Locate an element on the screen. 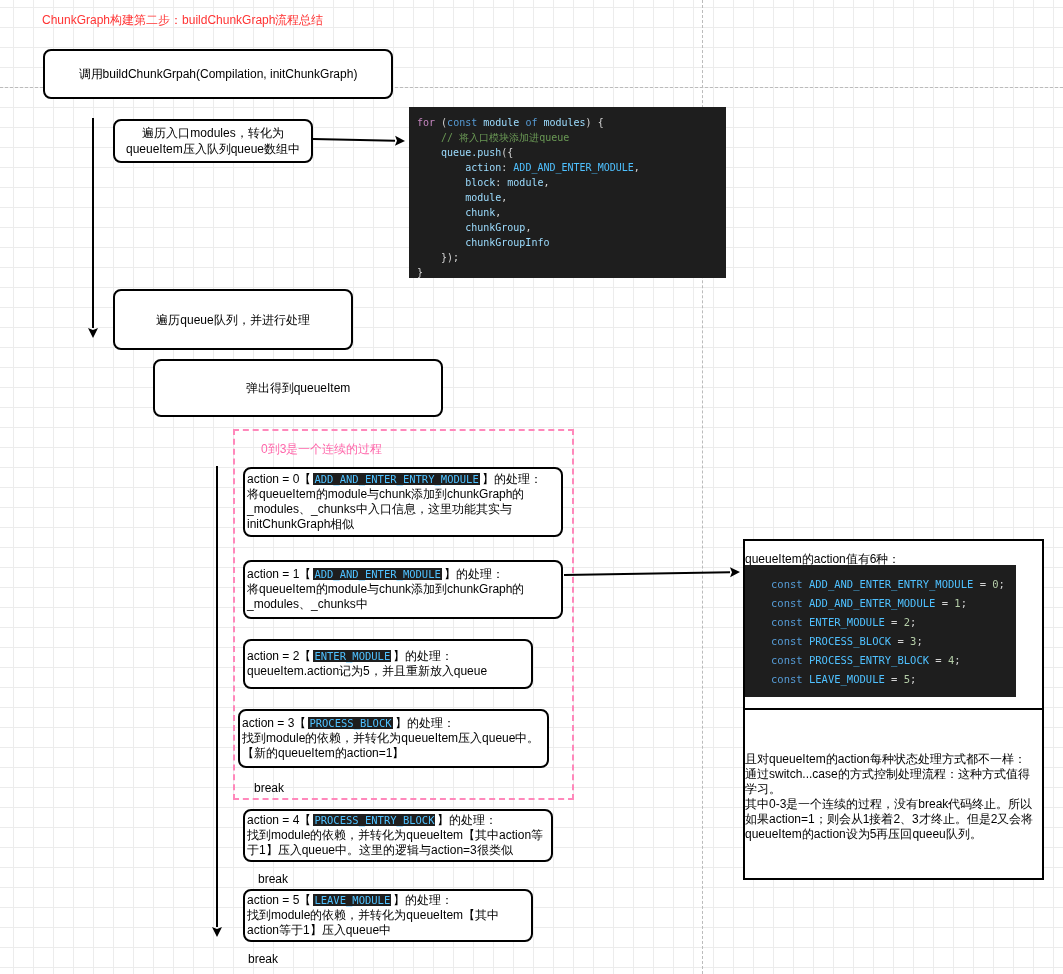  note-text: 通过switch...case的方式控制处理流程：这种方式值得学习。 is located at coordinates (888, 782).